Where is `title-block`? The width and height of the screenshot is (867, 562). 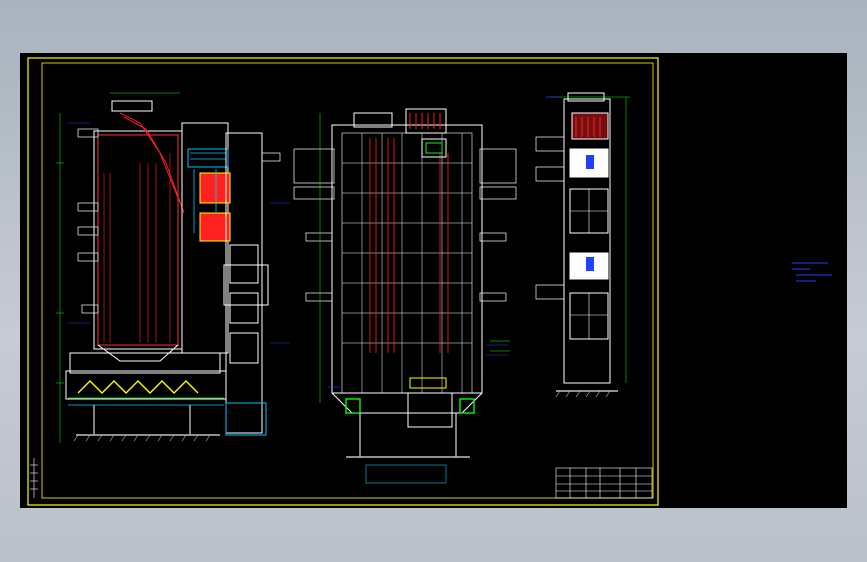 title-block is located at coordinates (604, 483).